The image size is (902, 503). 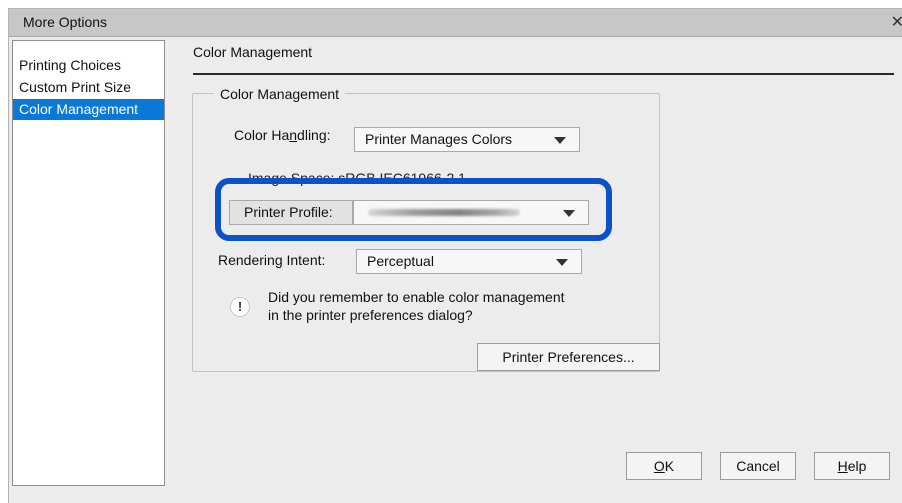 What do you see at coordinates (758, 466) in the screenshot?
I see `cancel-button: Cancel` at bounding box center [758, 466].